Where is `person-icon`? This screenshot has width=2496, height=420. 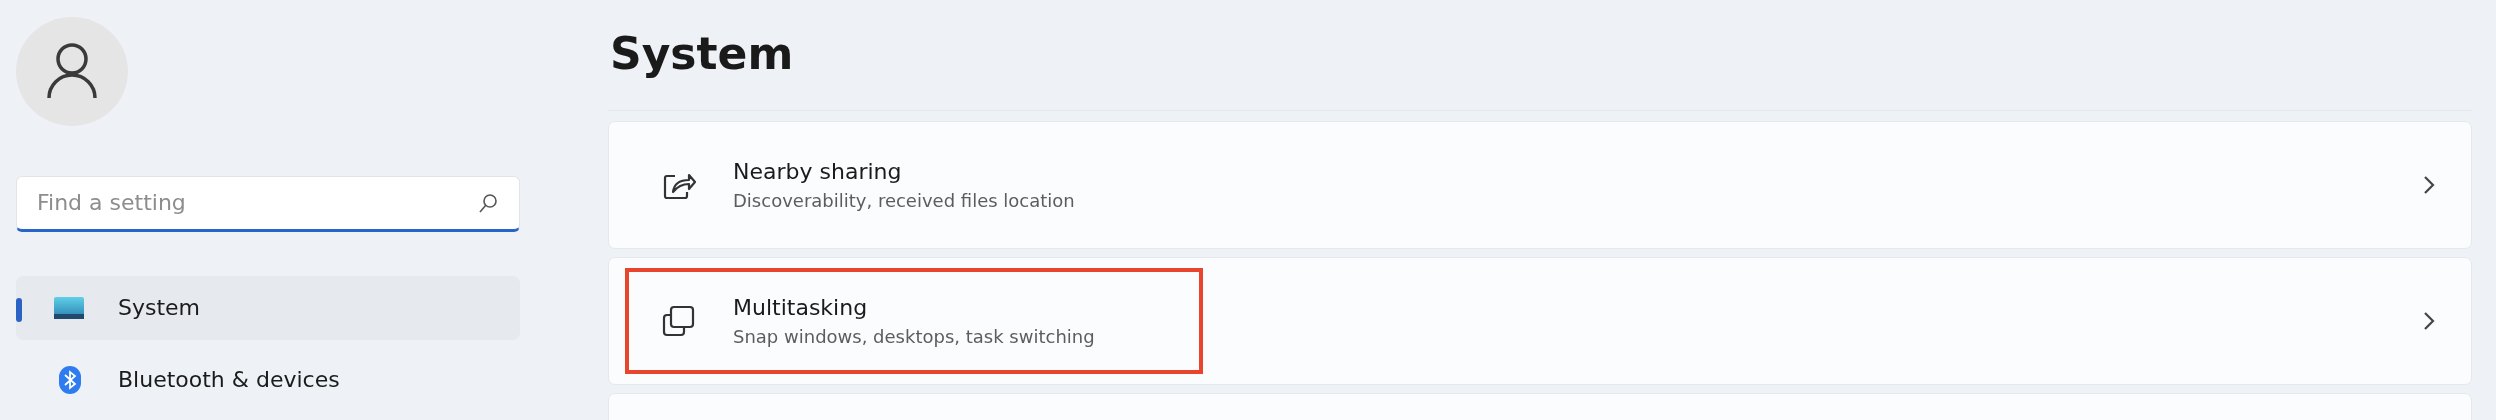
person-icon is located at coordinates (72, 71).